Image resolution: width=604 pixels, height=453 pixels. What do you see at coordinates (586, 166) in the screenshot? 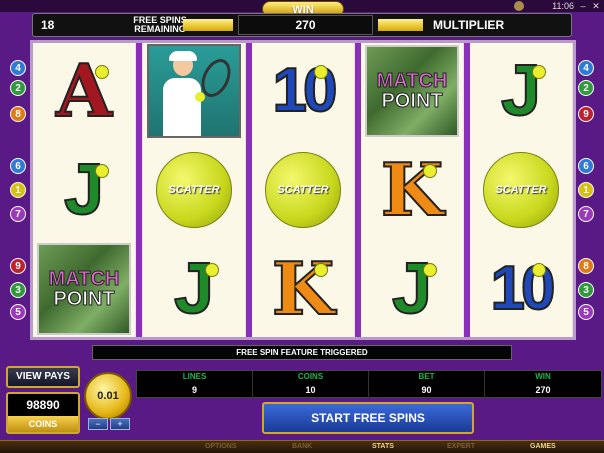
I see `payline-badge-right: 6` at bounding box center [586, 166].